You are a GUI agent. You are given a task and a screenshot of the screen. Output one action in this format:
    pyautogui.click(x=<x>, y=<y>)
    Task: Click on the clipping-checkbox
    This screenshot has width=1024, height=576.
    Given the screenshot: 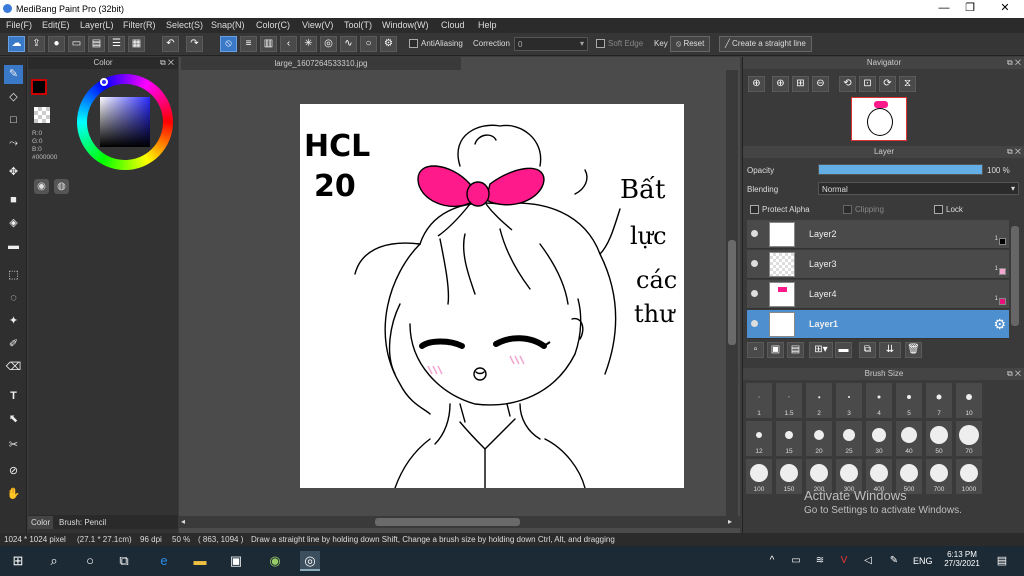 What is the action you would take?
    pyautogui.click(x=847, y=209)
    